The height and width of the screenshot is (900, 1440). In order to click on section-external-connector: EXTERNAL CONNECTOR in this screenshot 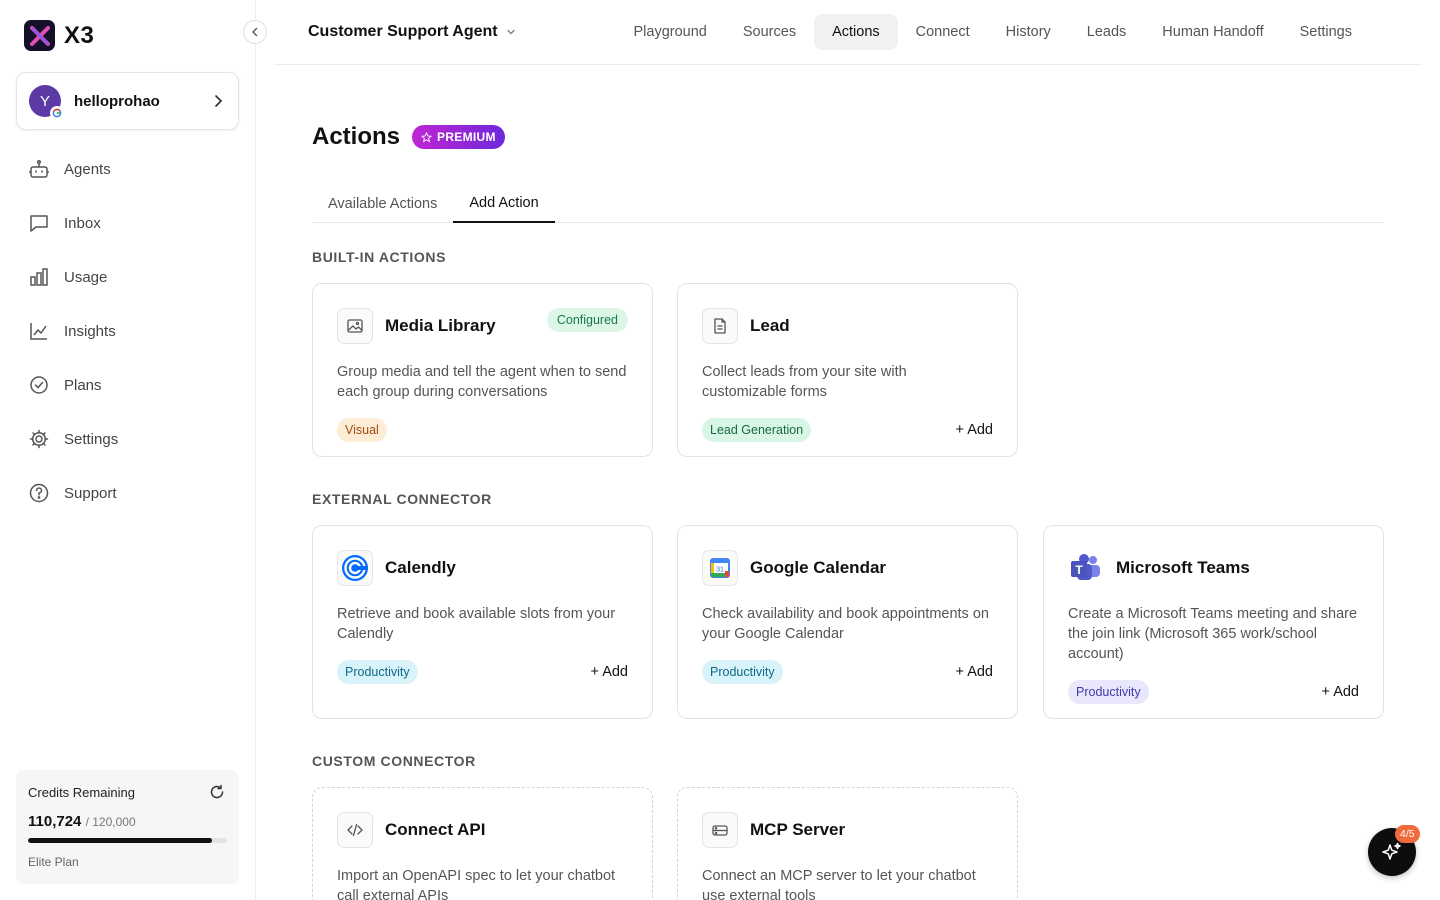, I will do `click(402, 499)`.